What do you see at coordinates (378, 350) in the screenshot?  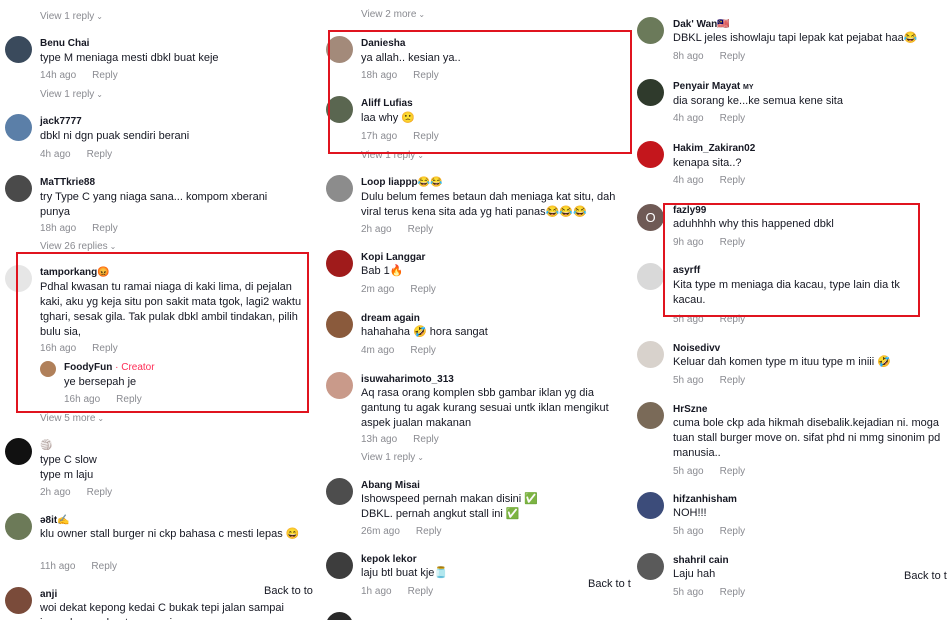 I see `comment-time: 4m ago` at bounding box center [378, 350].